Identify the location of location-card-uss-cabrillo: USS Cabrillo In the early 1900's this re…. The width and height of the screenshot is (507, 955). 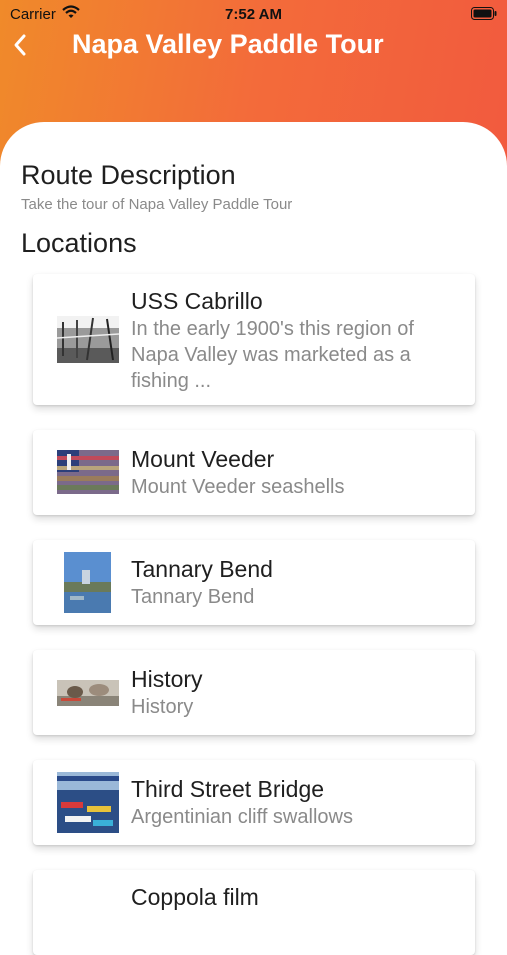
(254, 339).